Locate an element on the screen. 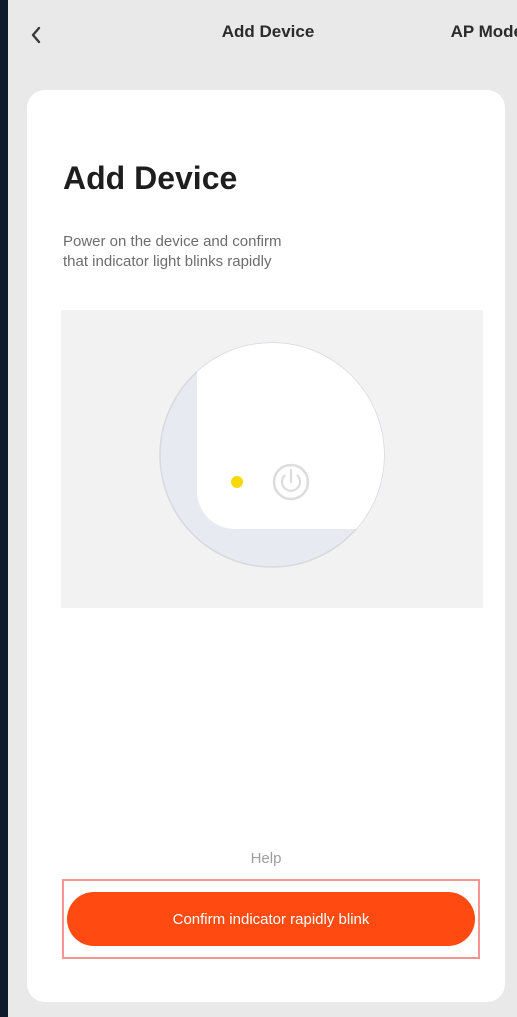 The height and width of the screenshot is (1017, 517). confirm-blink-button: Confirm indicator rapidly blink is located at coordinates (271, 919).